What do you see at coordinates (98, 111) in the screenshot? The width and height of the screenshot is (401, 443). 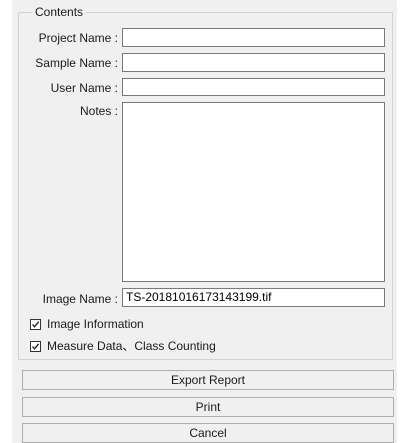 I see `notes-label: Notes :` at bounding box center [98, 111].